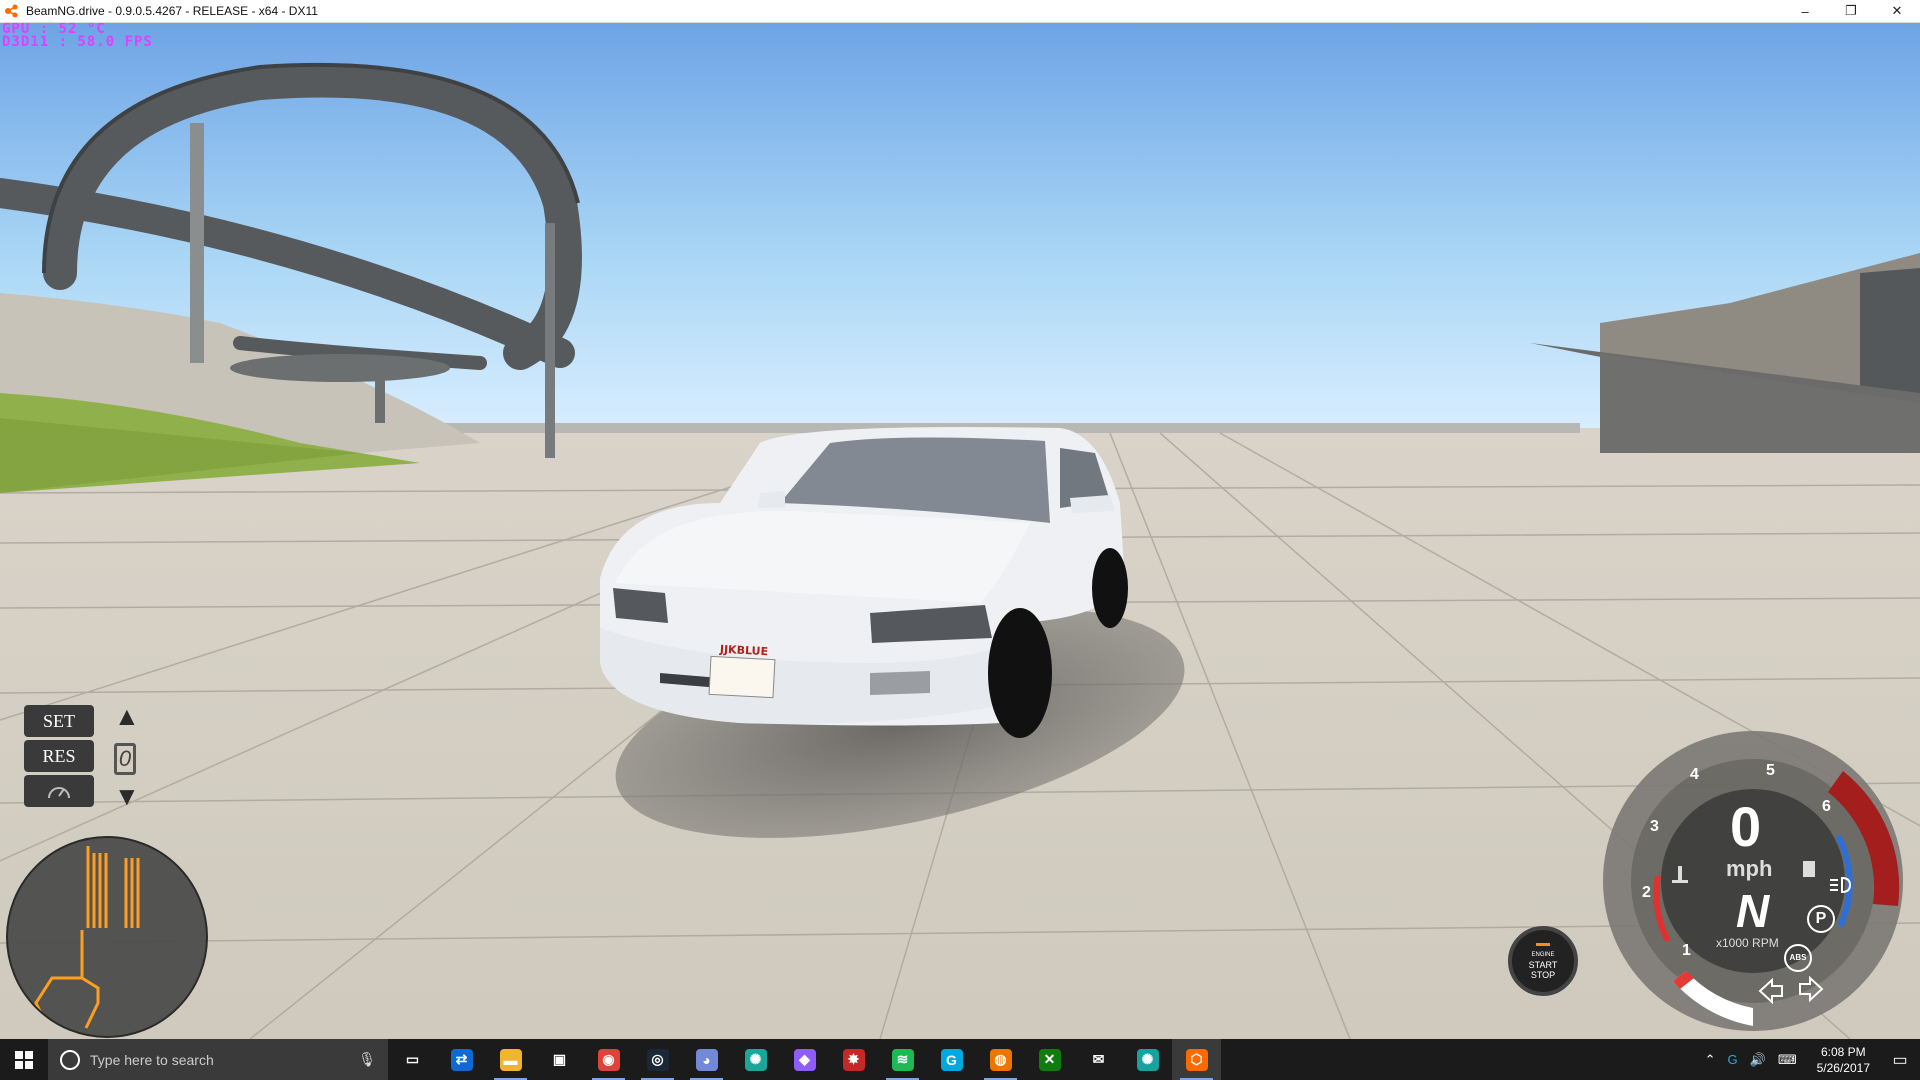 Image resolution: width=1920 pixels, height=1080 pixels. What do you see at coordinates (1897, 11) in the screenshot?
I see `close-button: ✕` at bounding box center [1897, 11].